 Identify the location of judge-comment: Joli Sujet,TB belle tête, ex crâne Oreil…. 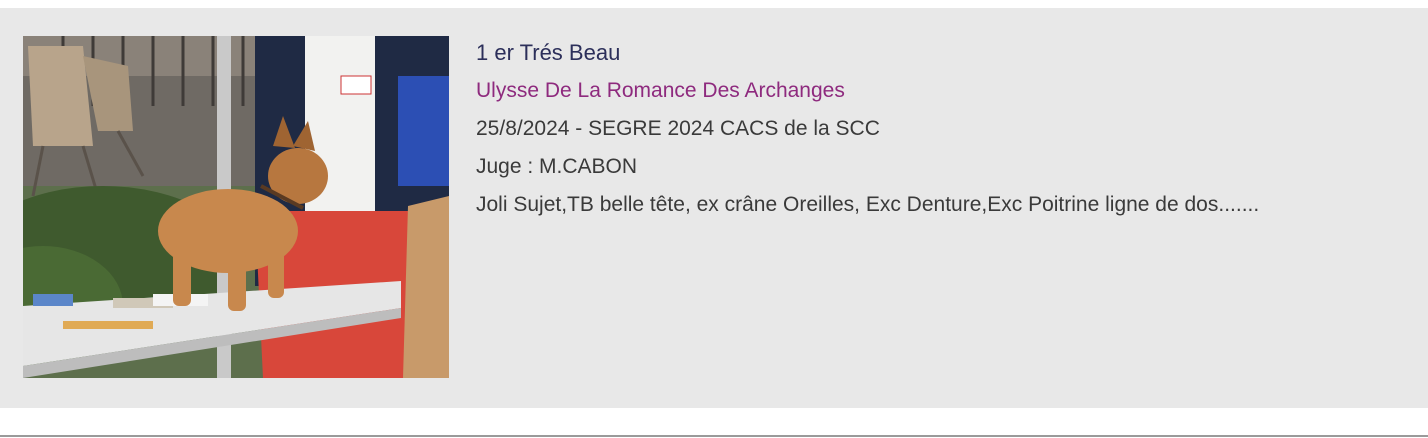
(868, 204).